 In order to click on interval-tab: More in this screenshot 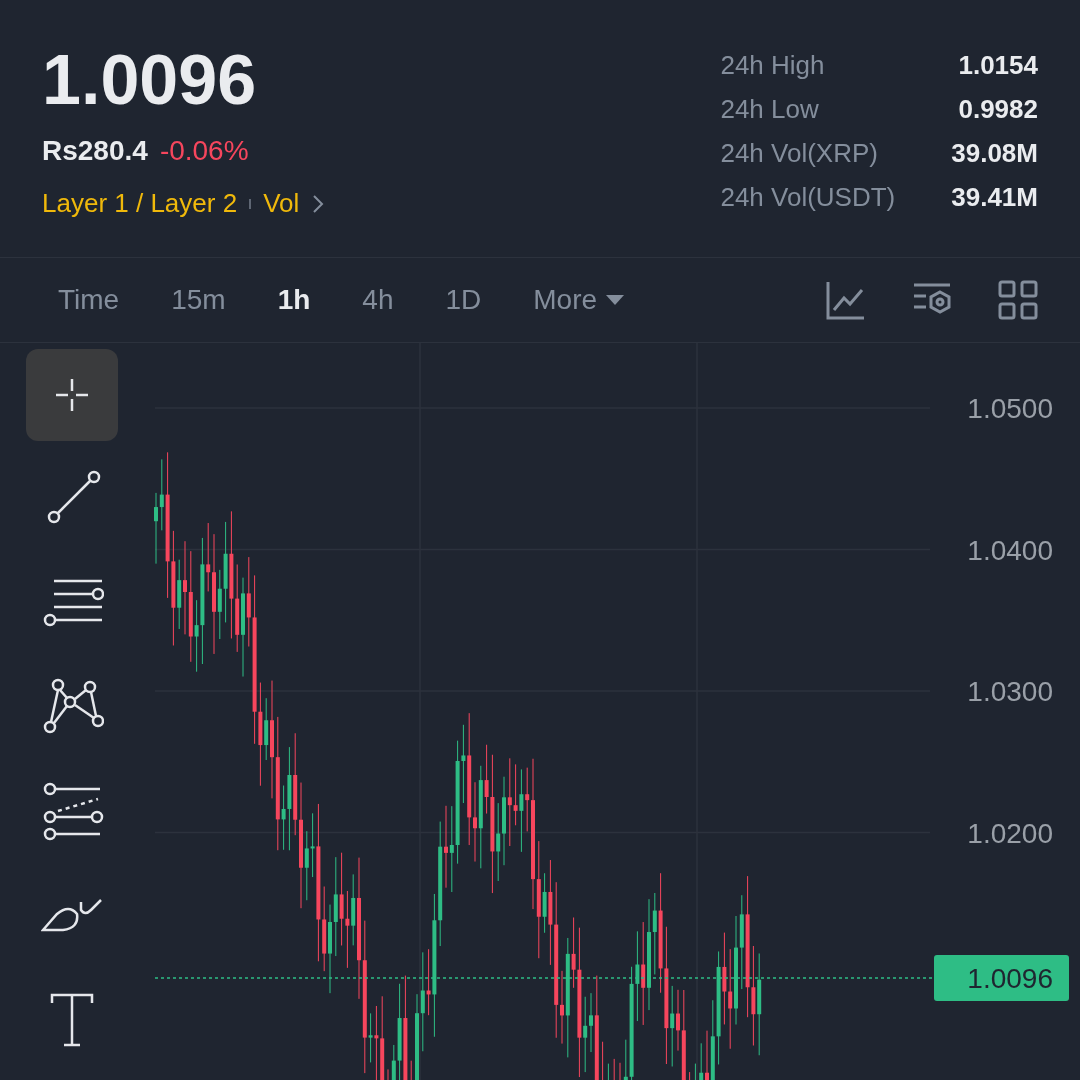, I will do `click(579, 300)`.